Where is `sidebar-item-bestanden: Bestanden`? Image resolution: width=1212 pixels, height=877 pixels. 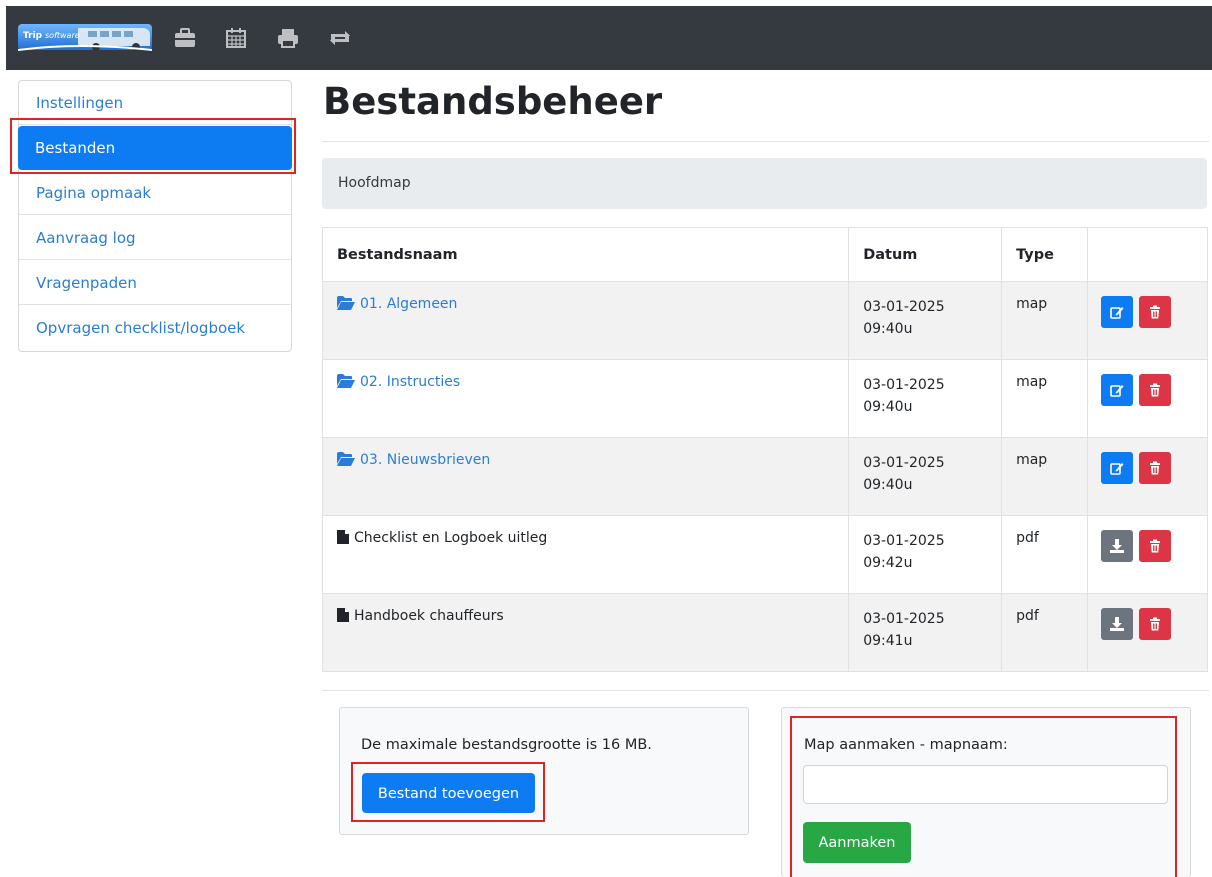 sidebar-item-bestanden: Bestanden is located at coordinates (155, 148).